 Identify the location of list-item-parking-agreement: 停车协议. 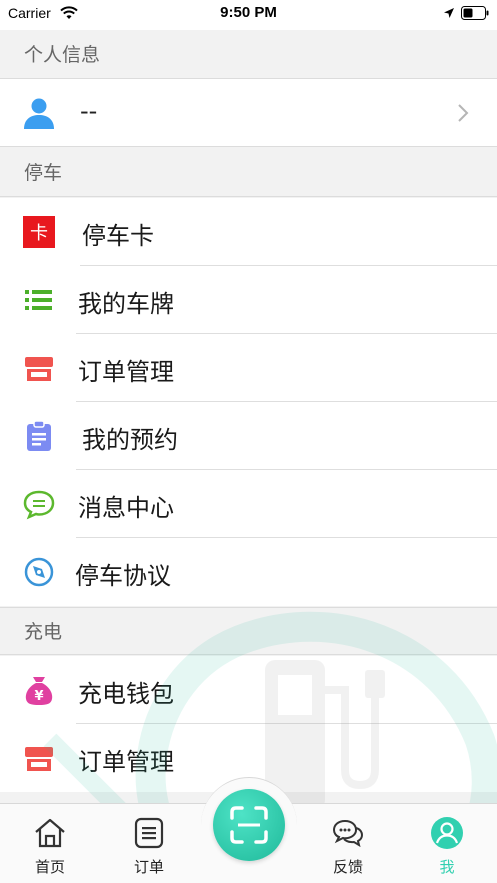
(248, 572).